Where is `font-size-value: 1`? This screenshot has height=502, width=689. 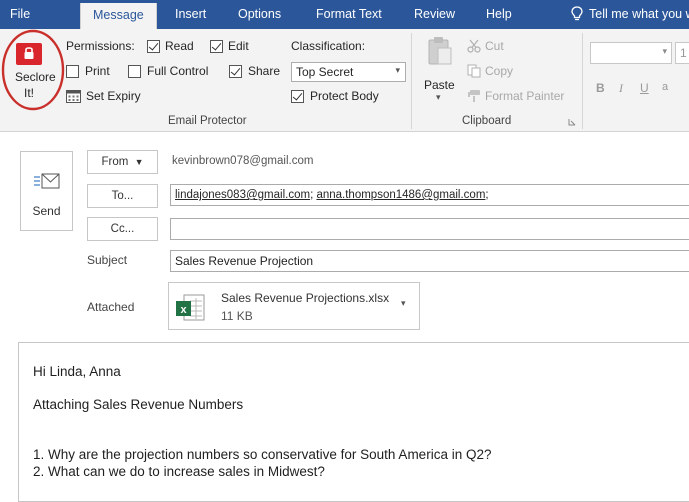
font-size-value: 1 is located at coordinates (683, 53).